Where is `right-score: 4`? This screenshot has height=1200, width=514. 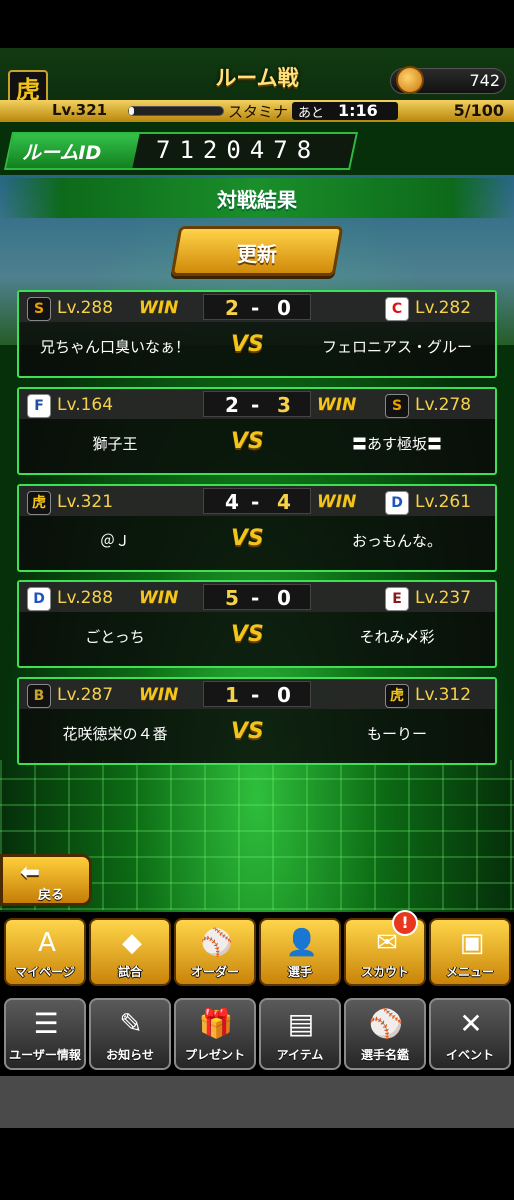
right-score: 4 is located at coordinates (284, 502).